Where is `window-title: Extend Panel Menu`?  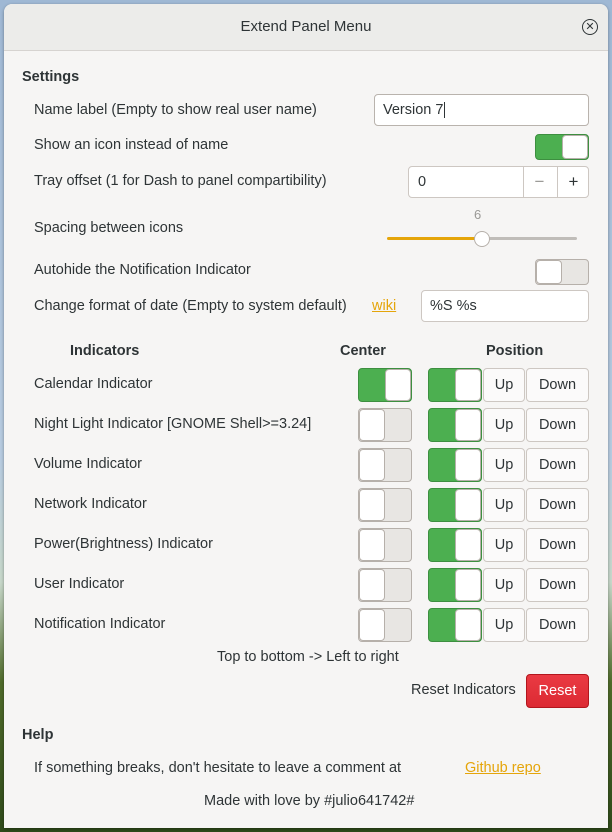 window-title: Extend Panel Menu is located at coordinates (306, 26).